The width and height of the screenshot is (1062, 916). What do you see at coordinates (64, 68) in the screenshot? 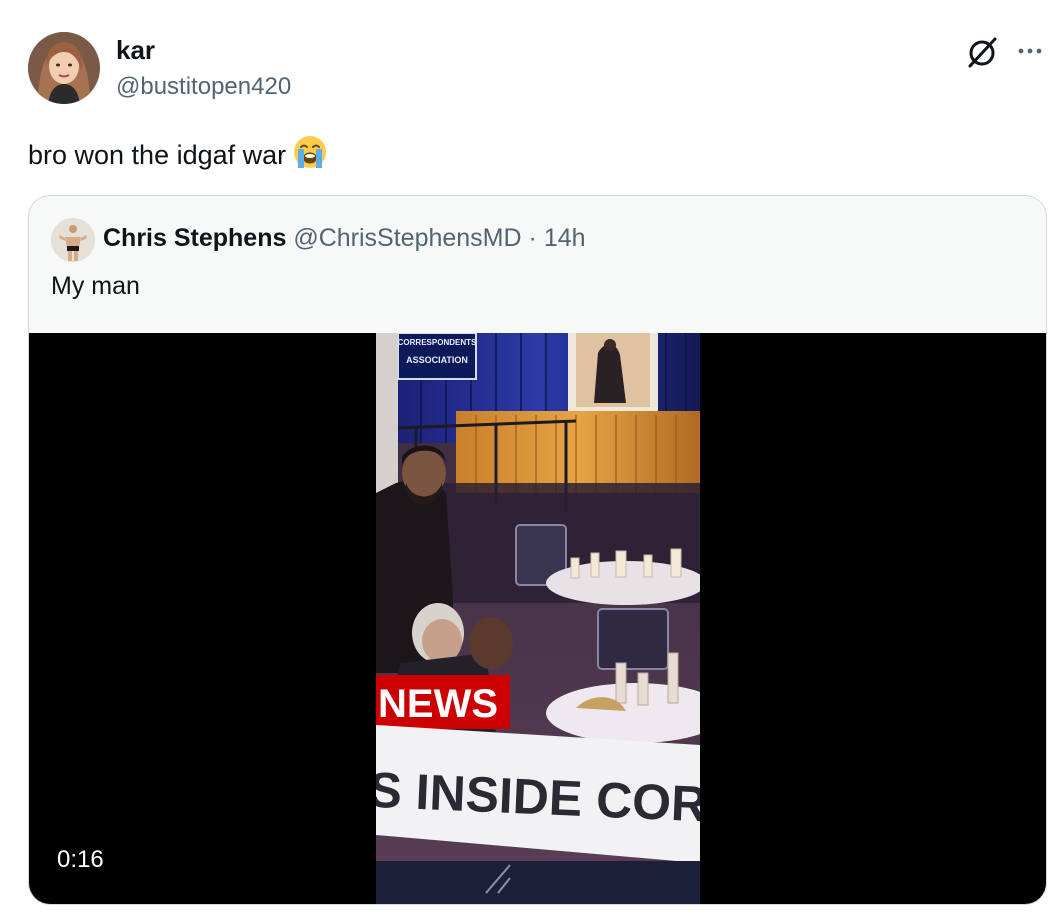
I see `author-avatar` at bounding box center [64, 68].